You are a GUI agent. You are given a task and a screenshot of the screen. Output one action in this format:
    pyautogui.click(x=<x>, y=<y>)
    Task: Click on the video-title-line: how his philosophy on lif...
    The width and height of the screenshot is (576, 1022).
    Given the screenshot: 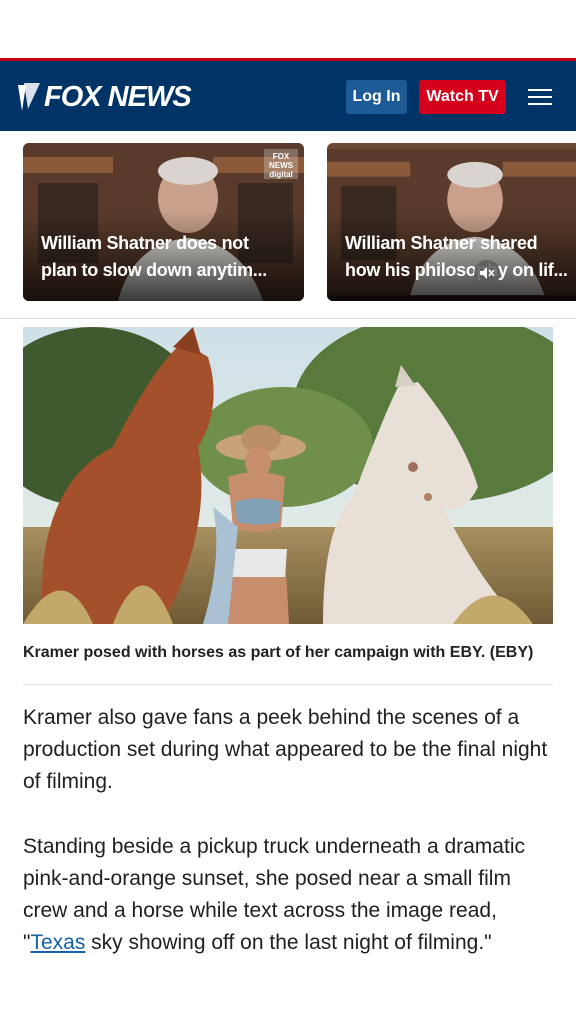 What is the action you would take?
    pyautogui.click(x=456, y=270)
    